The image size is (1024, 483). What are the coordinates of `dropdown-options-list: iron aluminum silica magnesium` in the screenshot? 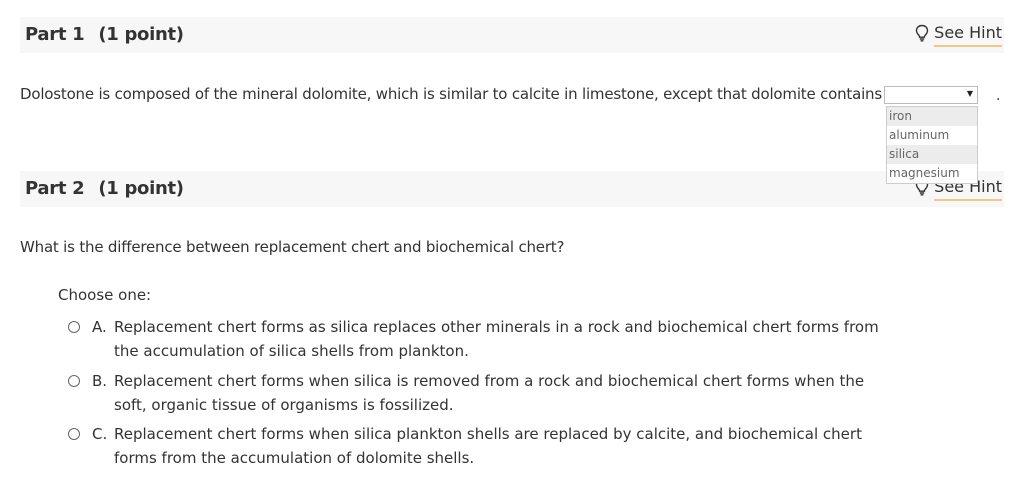 It's located at (932, 145).